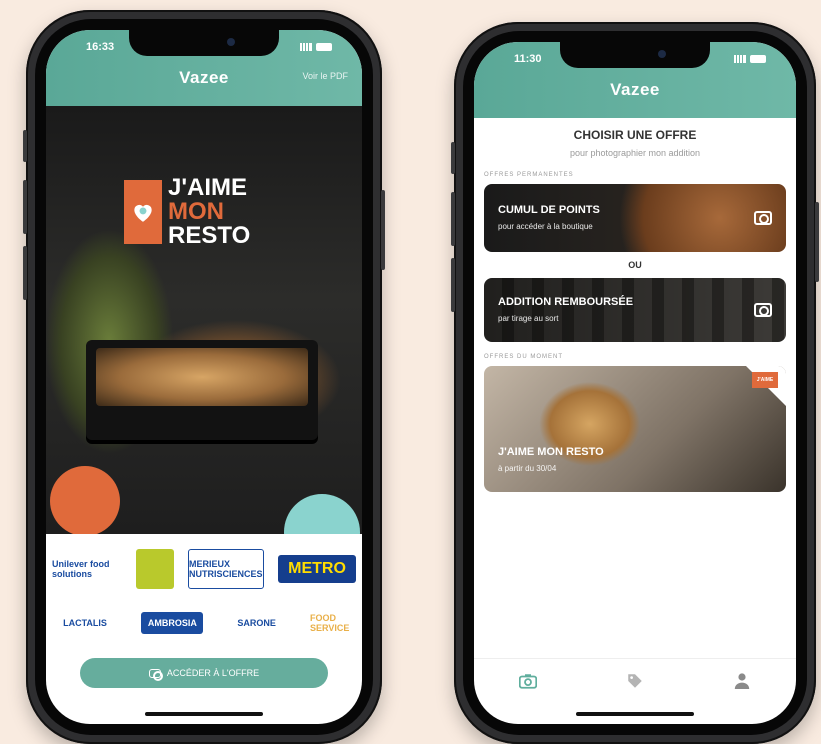 Image resolution: width=821 pixels, height=744 pixels. What do you see at coordinates (213, 673) in the screenshot?
I see `access-offer-label: ACCÉDER À L'OFFRE` at bounding box center [213, 673].